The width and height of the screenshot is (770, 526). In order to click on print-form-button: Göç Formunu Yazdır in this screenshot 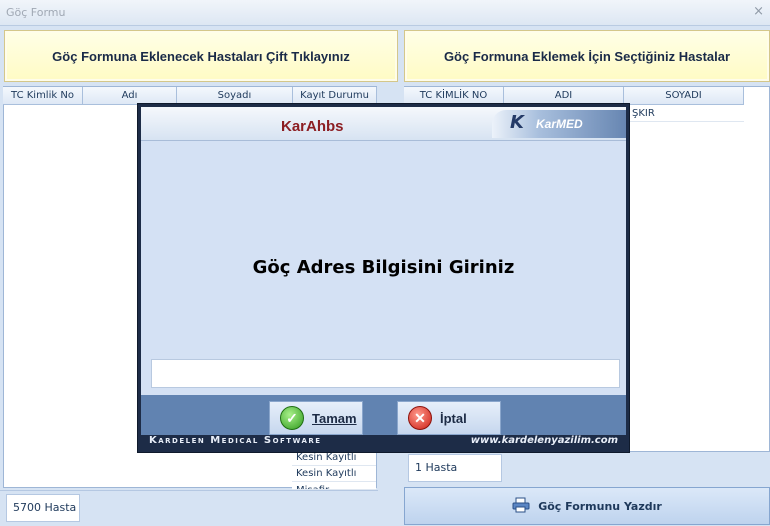, I will do `click(587, 506)`.